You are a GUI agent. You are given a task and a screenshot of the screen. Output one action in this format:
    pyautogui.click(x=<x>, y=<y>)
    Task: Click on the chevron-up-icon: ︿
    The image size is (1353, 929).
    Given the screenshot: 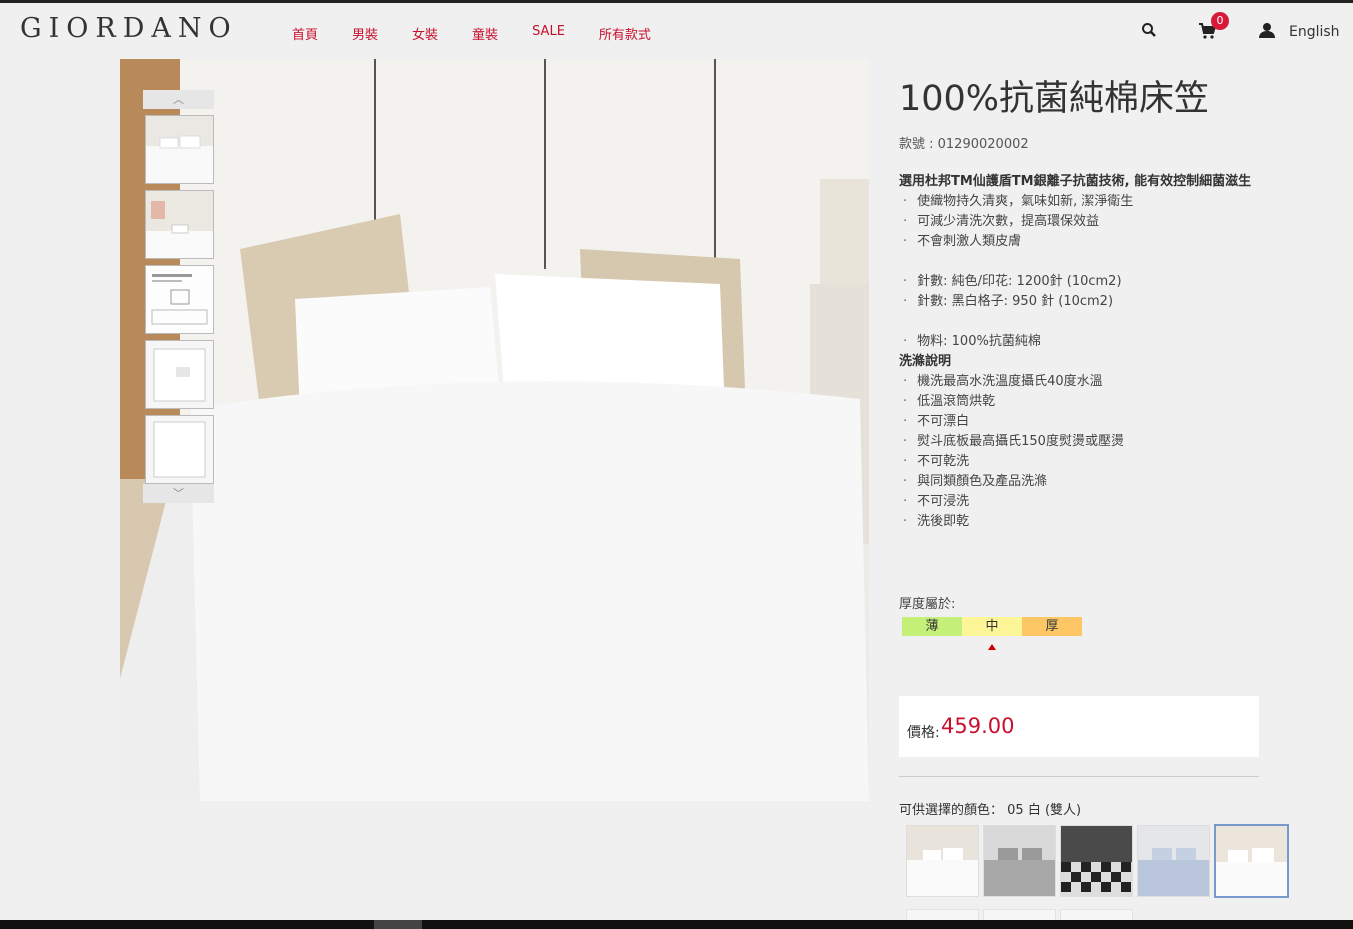 What is the action you would take?
    pyautogui.click(x=178, y=99)
    